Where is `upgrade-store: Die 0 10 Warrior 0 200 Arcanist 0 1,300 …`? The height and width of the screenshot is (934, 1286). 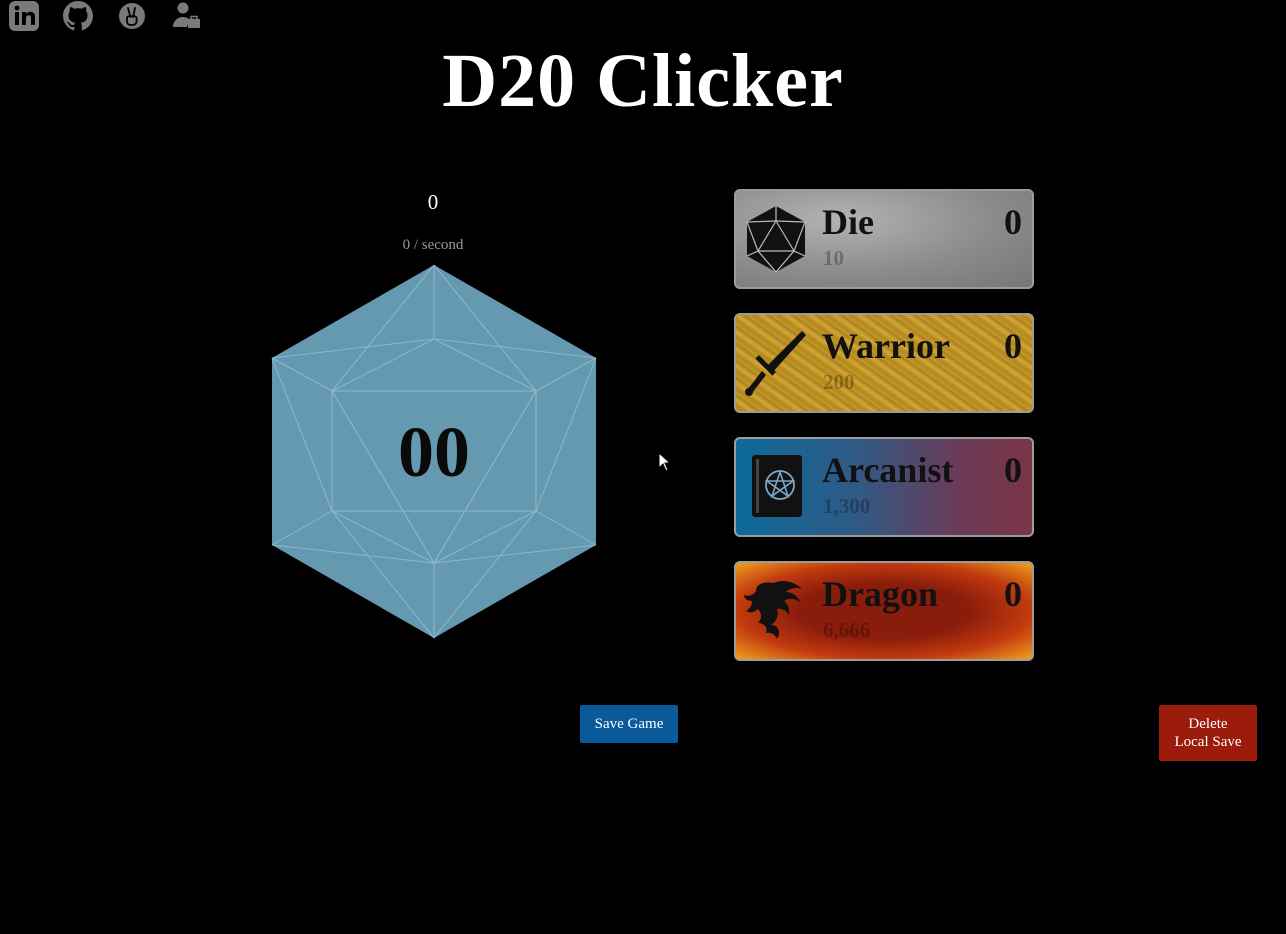
upgrade-store: Die 0 10 Warrior 0 200 Arcanist 0 1,300 … is located at coordinates (884, 437).